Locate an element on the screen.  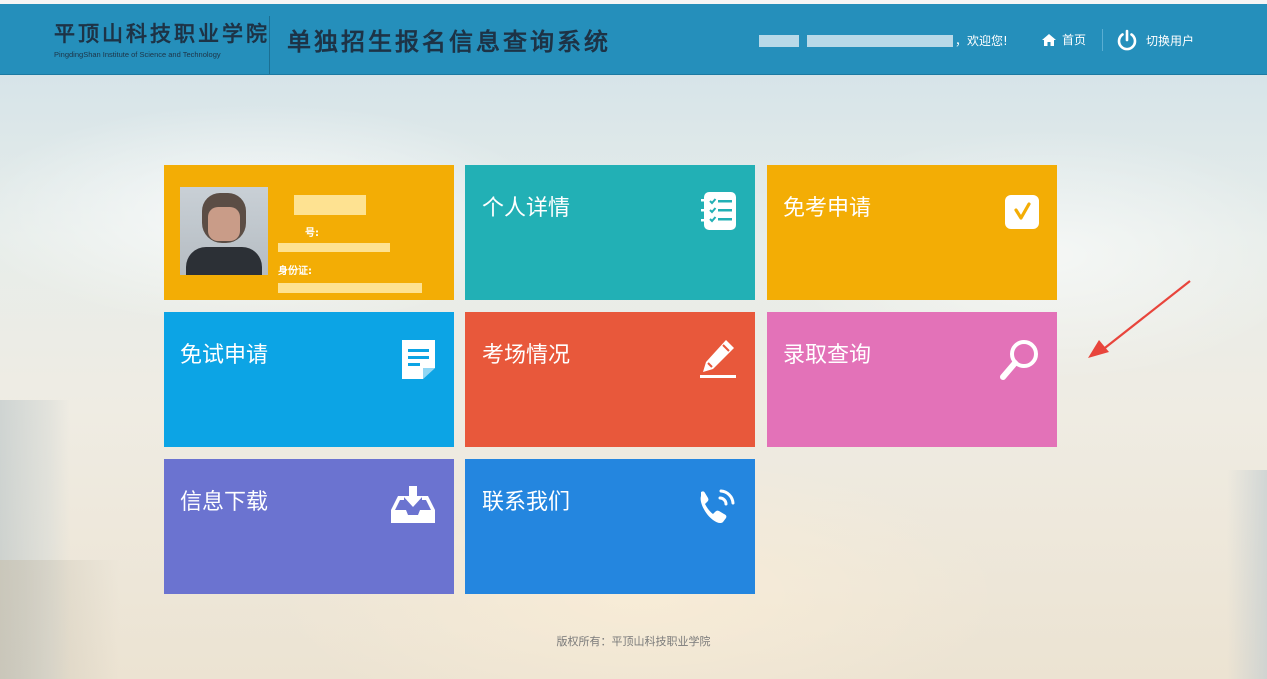
tile-contact-us-label: 联系我们 is located at coordinates (526, 501).